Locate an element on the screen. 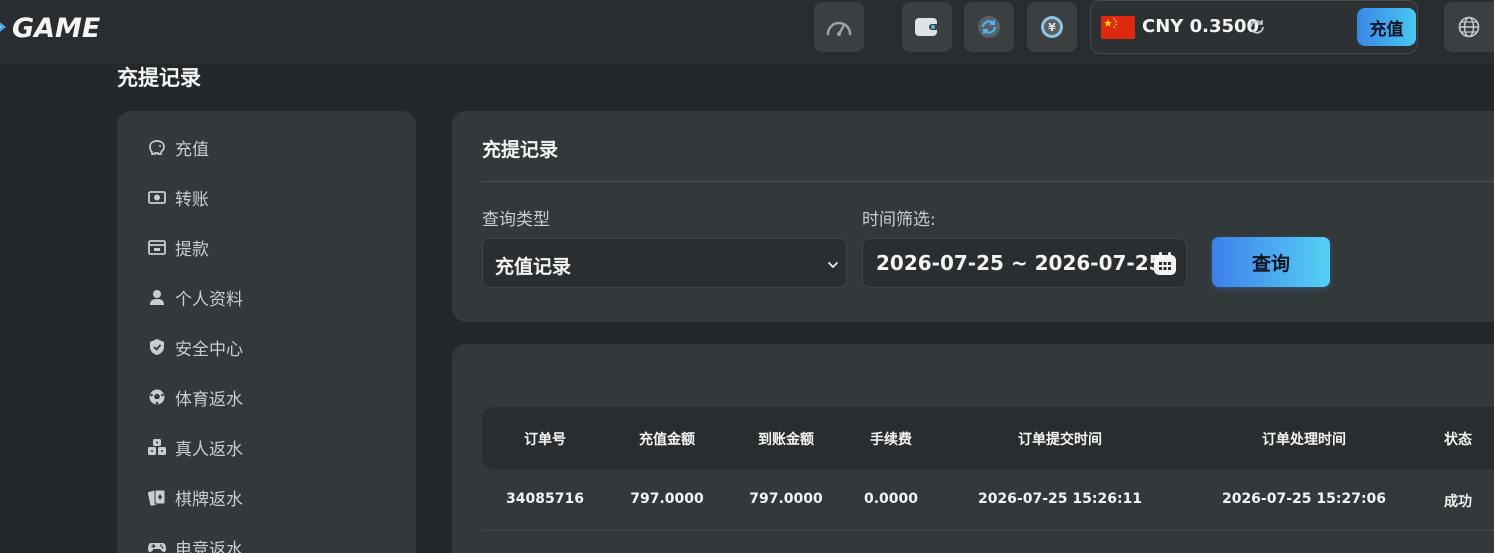 This screenshot has width=1494, height=553. sync-icon is located at coordinates (989, 27).